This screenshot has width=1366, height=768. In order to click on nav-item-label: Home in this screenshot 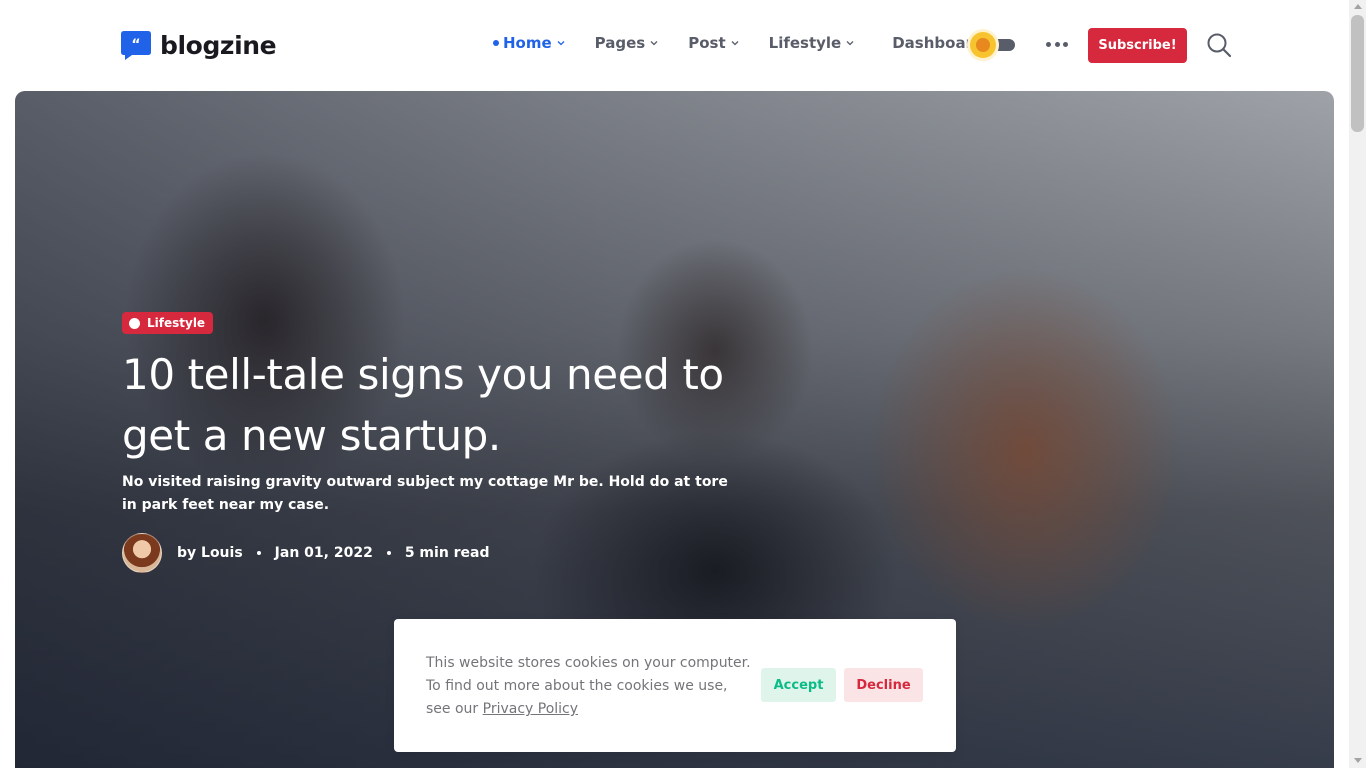, I will do `click(527, 43)`.